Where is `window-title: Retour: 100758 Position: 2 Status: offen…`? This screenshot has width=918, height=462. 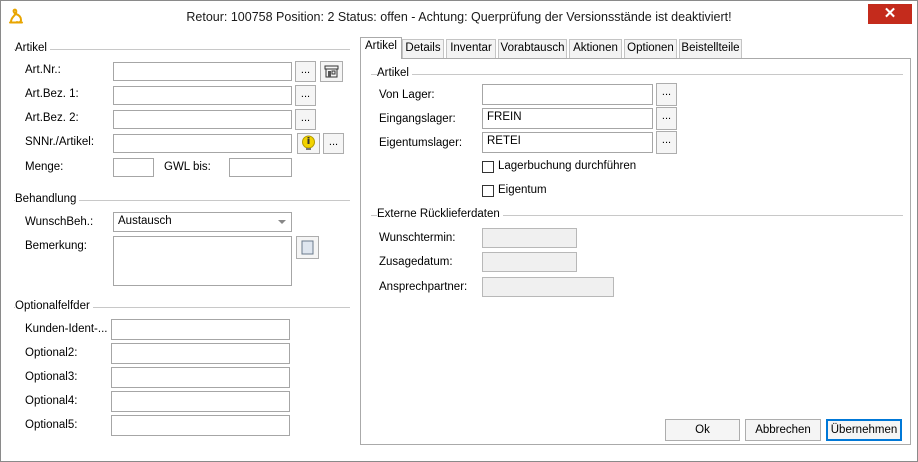
window-title: Retour: 100758 Position: 2 Status: offen… is located at coordinates (459, 17).